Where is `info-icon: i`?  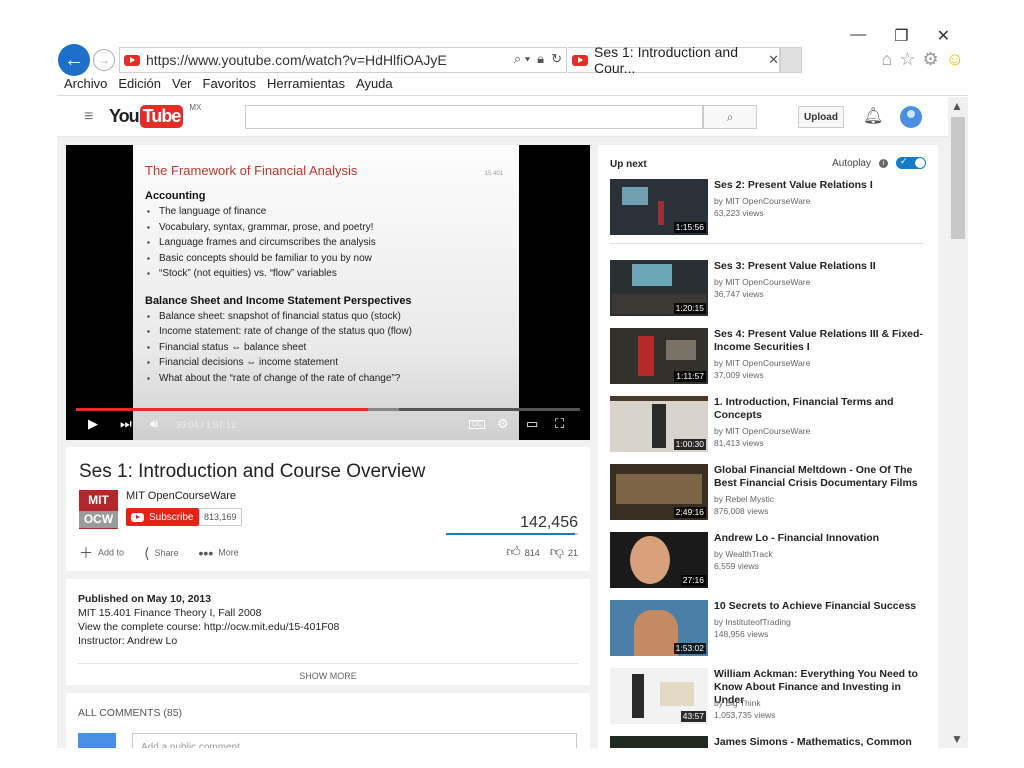
info-icon: i is located at coordinates (883, 163).